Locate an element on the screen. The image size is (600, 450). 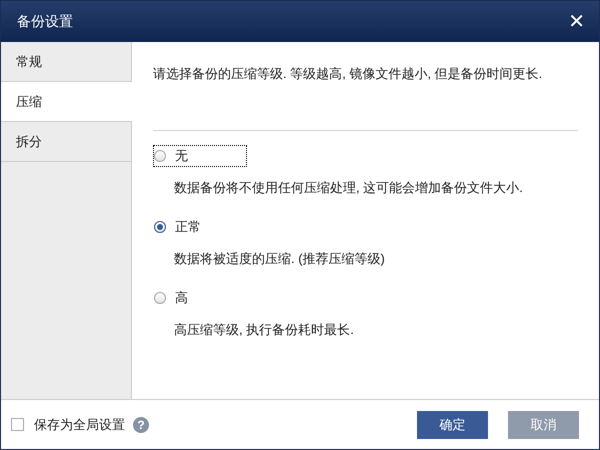
close-button: ✕ is located at coordinates (576, 21).